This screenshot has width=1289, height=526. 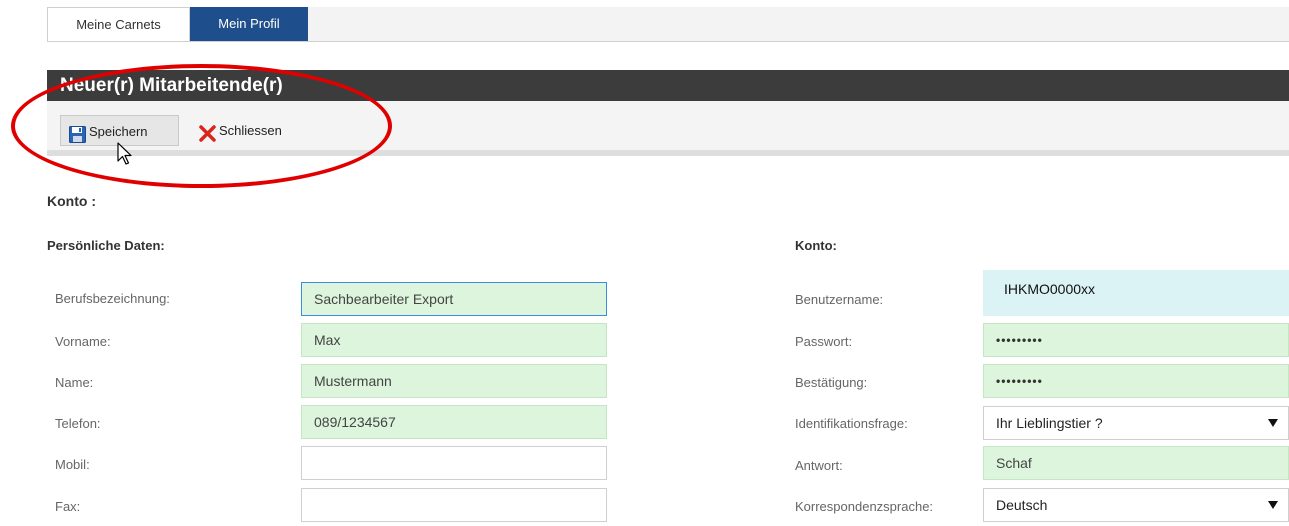 I want to click on telefon-input: 089/1234567, so click(x=454, y=422).